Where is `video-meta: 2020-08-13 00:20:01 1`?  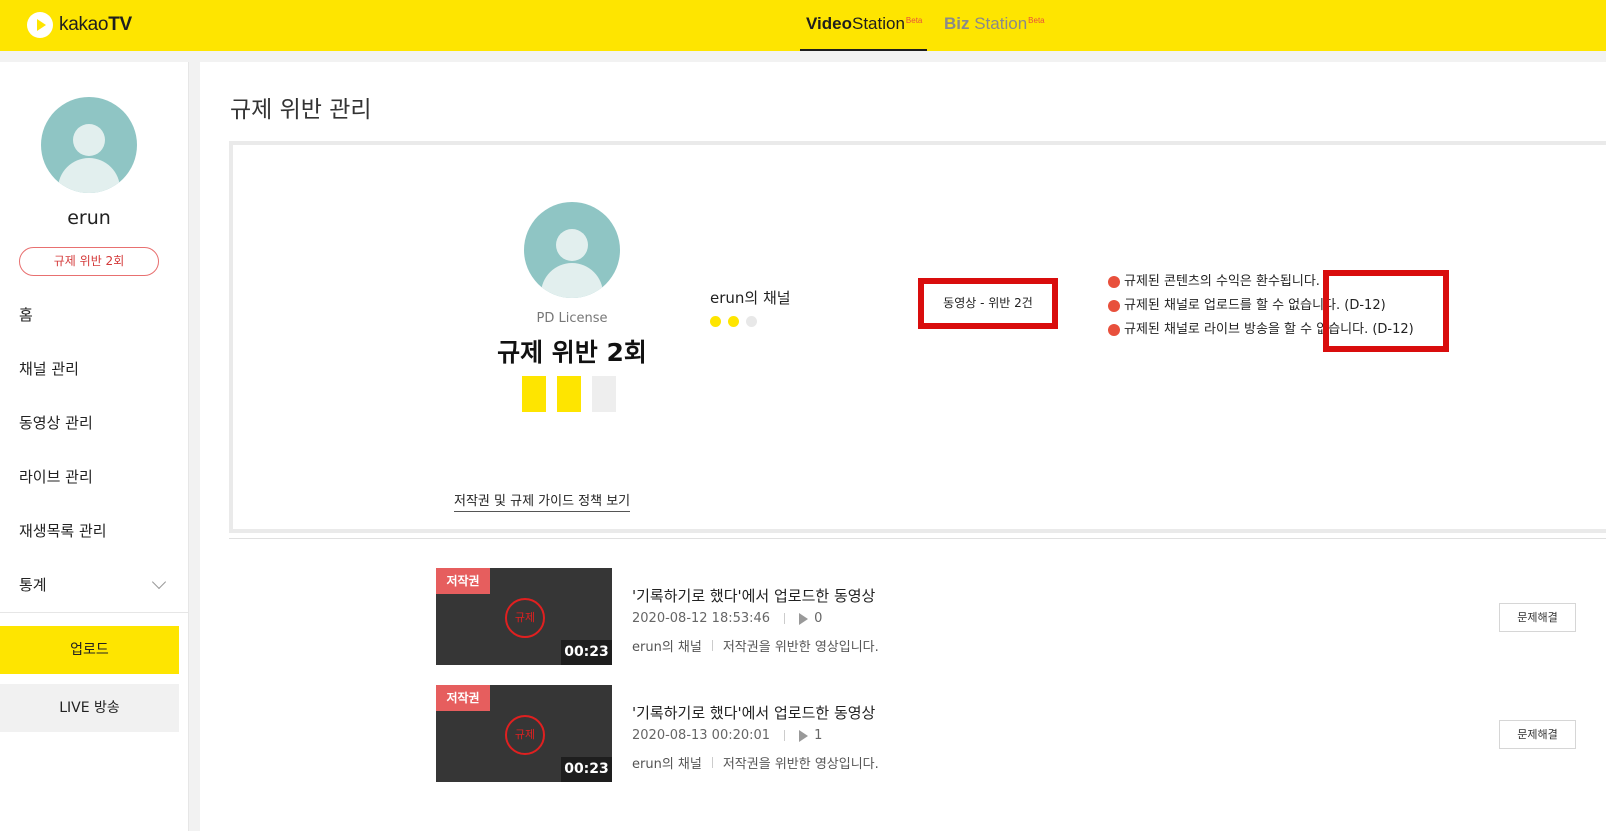 video-meta: 2020-08-13 00:20:01 1 is located at coordinates (727, 735).